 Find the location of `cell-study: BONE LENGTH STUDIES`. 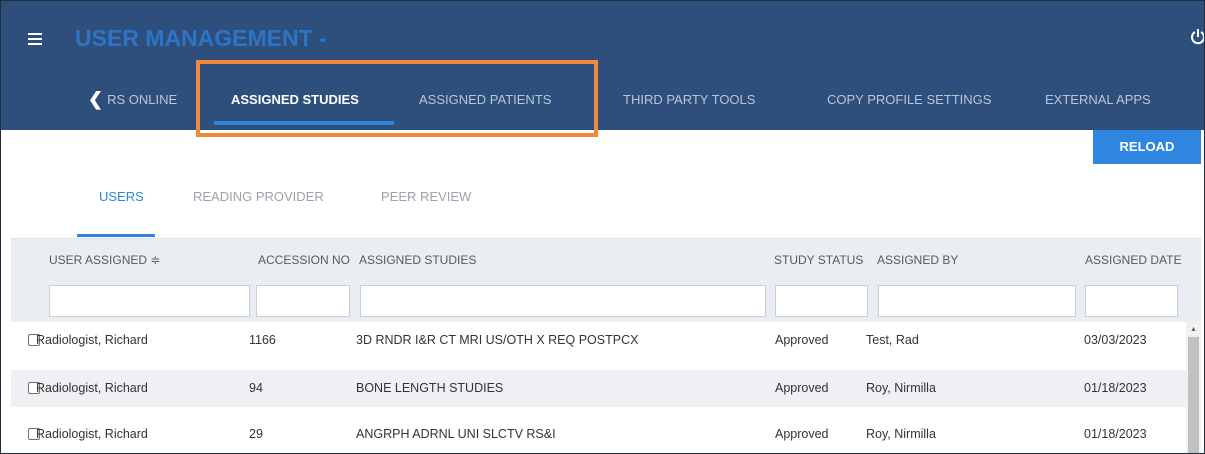

cell-study: BONE LENGTH STUDIES is located at coordinates (430, 388).